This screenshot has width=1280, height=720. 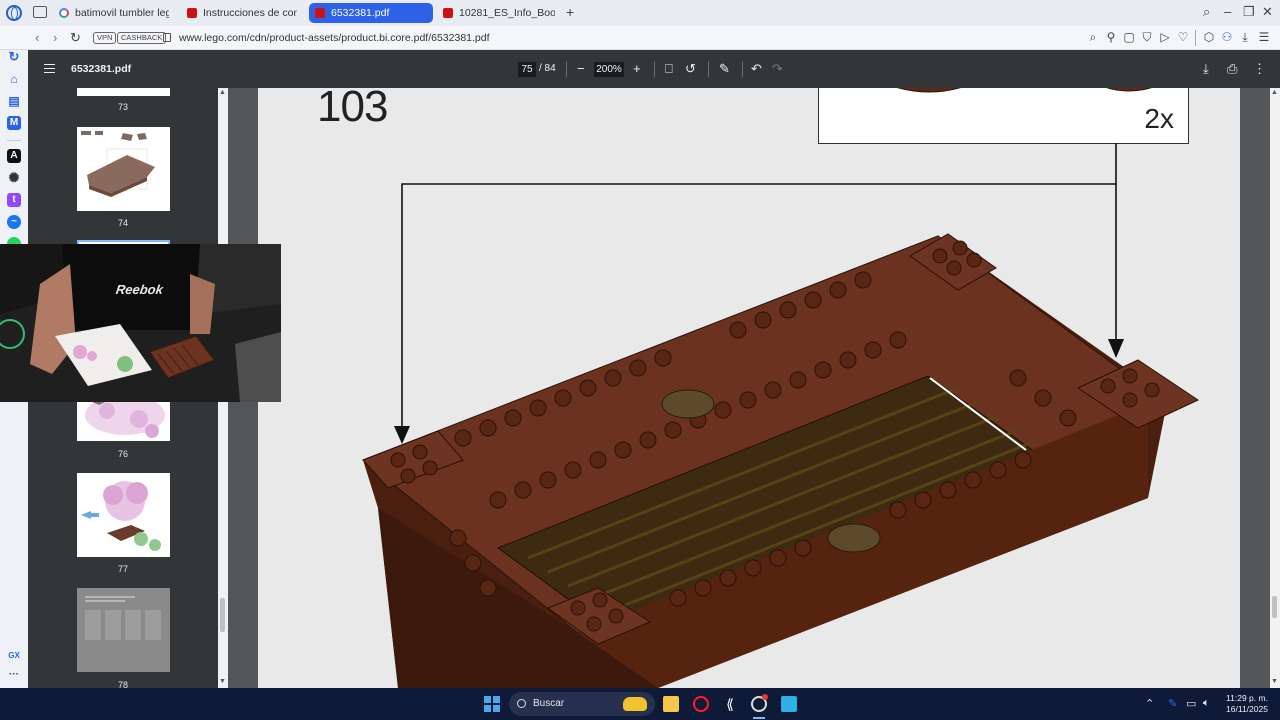 I want to click on opera-taskbar-icon, so click(x=701, y=704).